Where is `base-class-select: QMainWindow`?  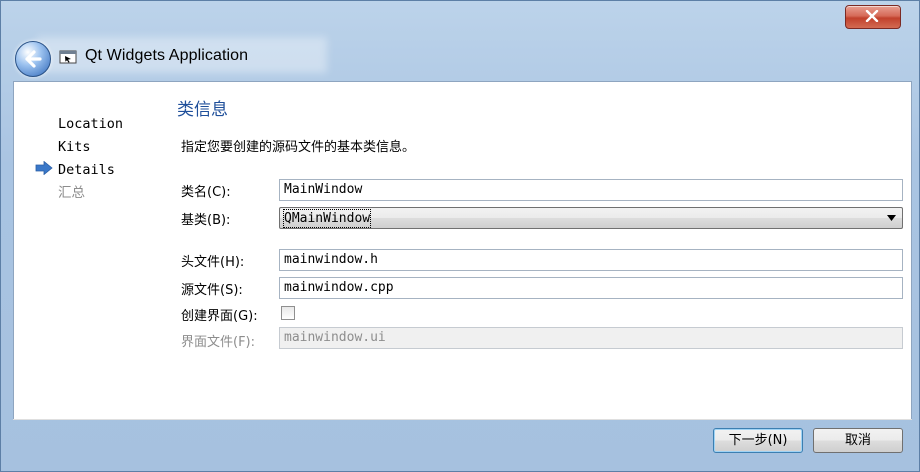
base-class-select: QMainWindow is located at coordinates (591, 218).